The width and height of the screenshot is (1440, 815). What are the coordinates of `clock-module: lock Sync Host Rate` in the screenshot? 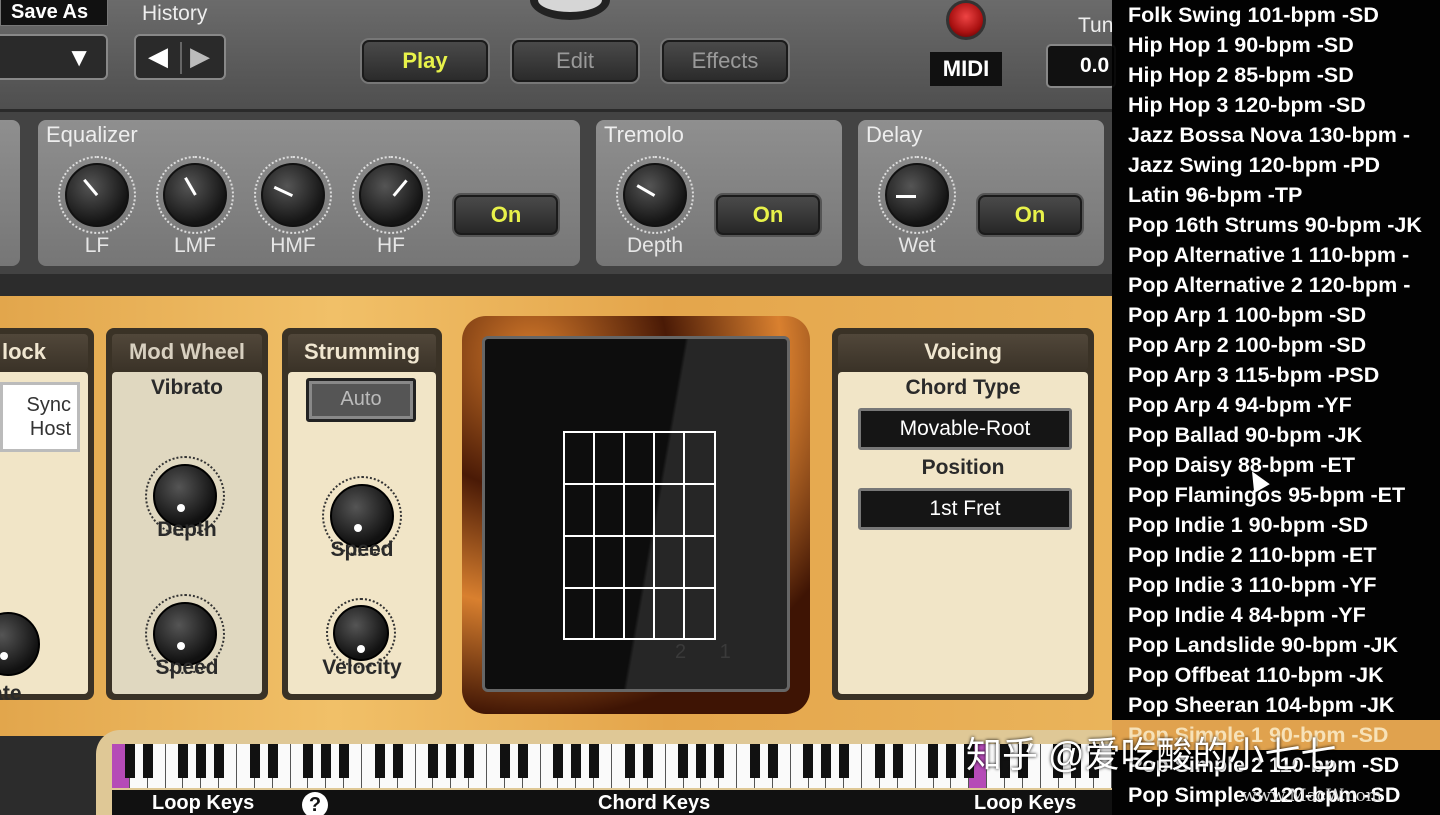 It's located at (47, 516).